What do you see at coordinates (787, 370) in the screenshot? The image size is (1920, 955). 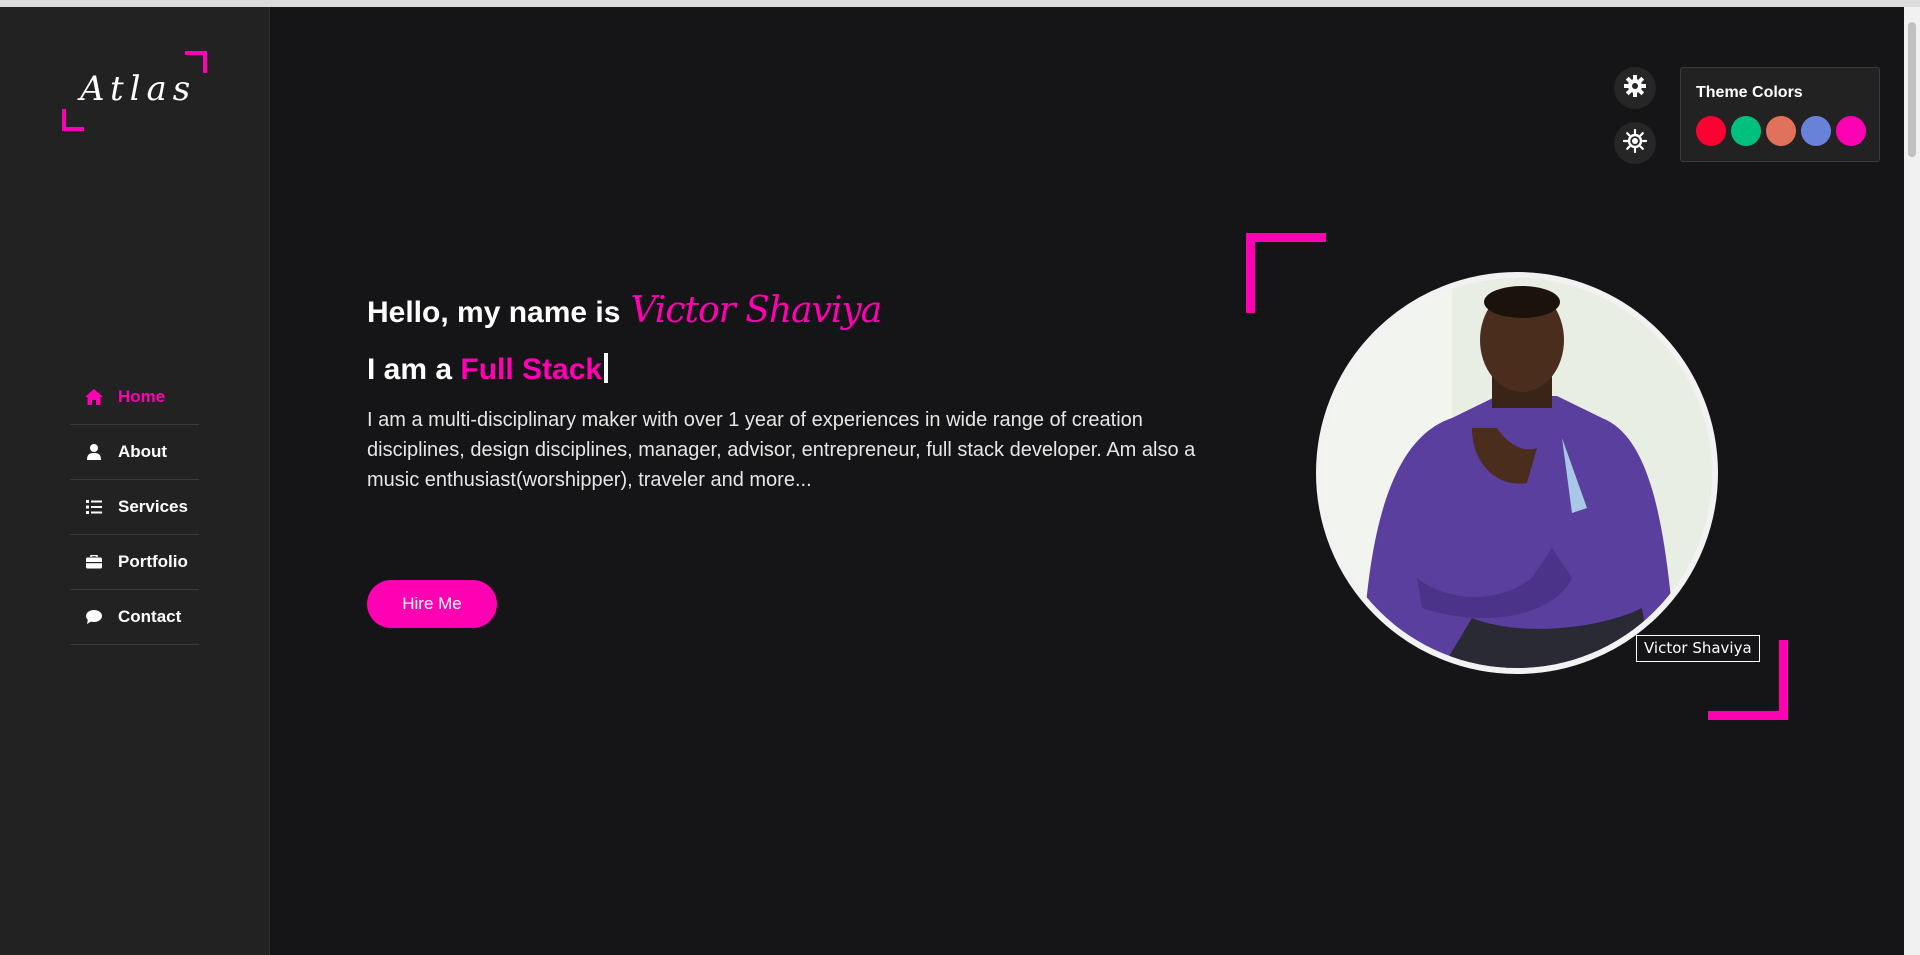 I see `role-heading: I am a Full Stack` at bounding box center [787, 370].